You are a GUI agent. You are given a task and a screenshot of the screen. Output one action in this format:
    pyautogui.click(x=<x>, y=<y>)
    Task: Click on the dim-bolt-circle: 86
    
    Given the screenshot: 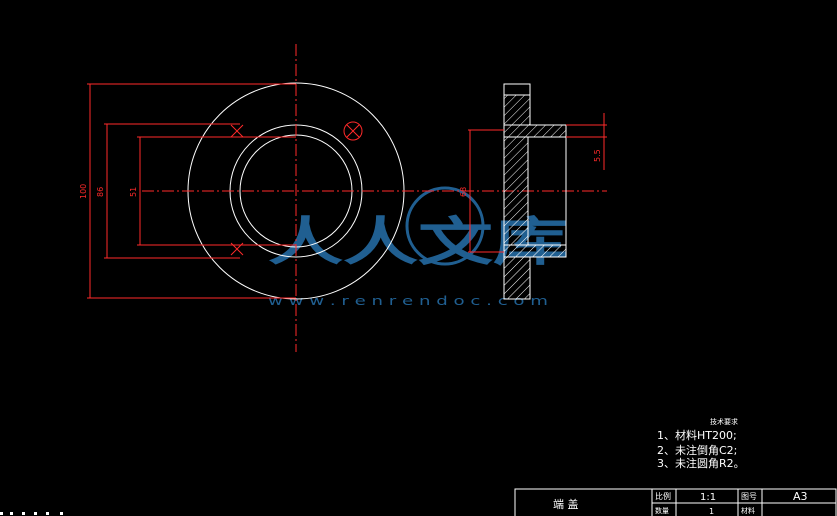 What is the action you would take?
    pyautogui.click(x=100, y=192)
    